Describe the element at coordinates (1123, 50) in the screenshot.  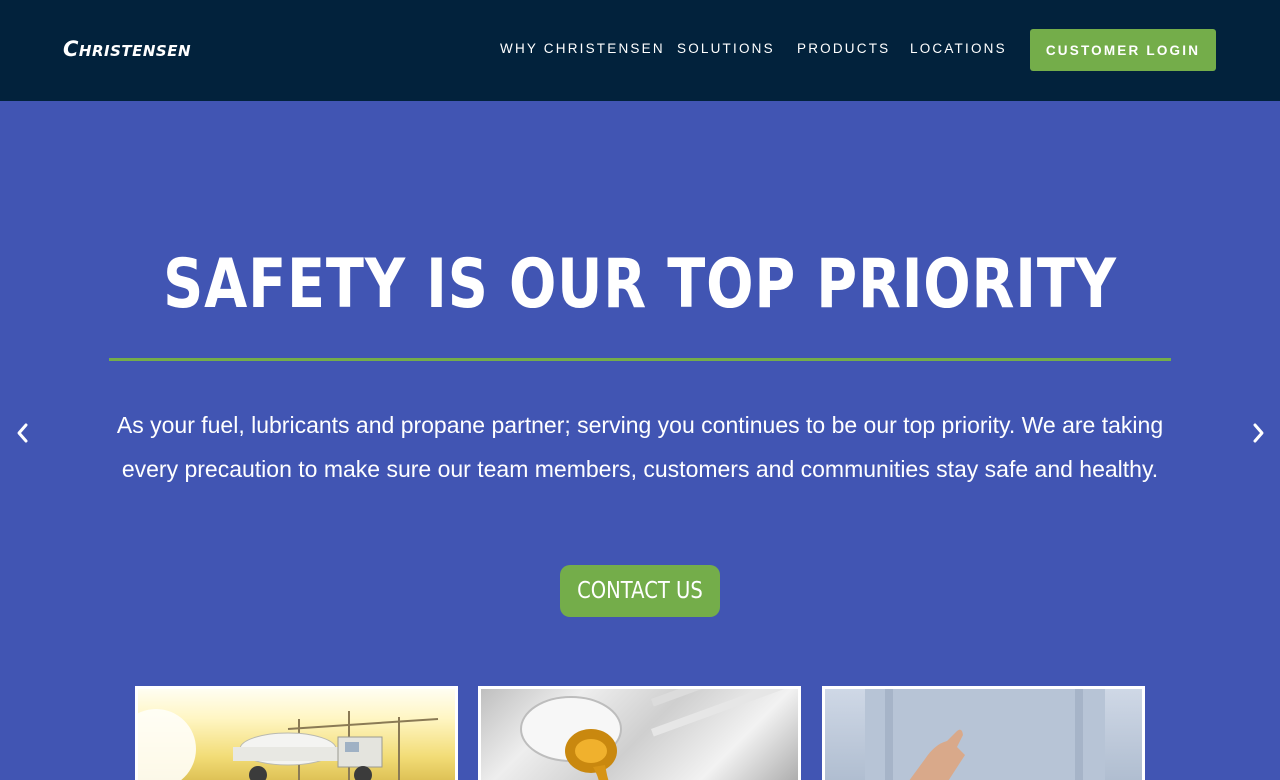
I see `customer-login-button: CUSTOMER LOGIN` at that location.